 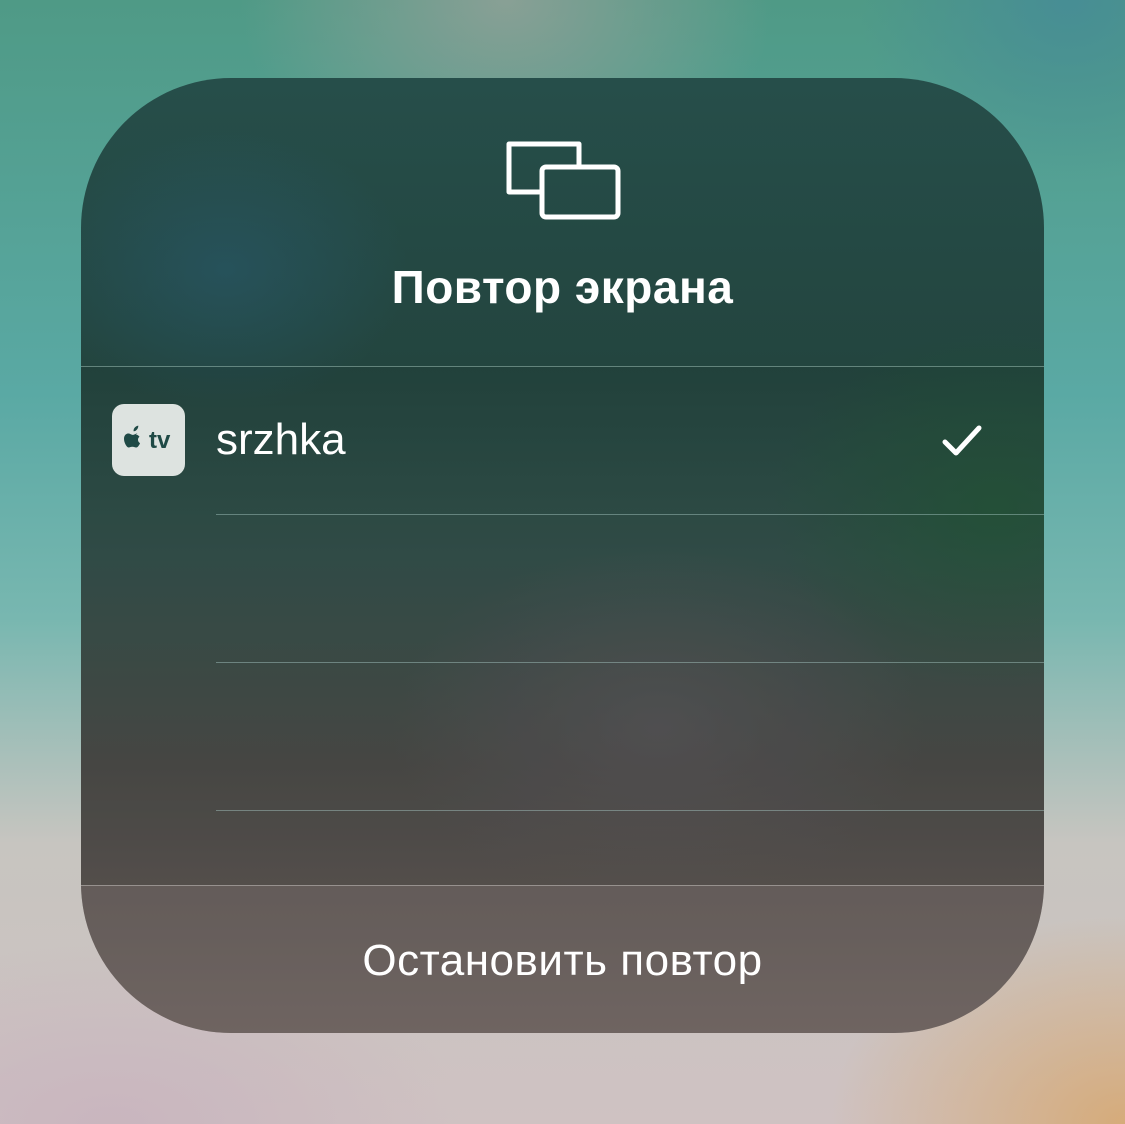 What do you see at coordinates (562, 287) in the screenshot?
I see `panel-title: Повтор экрана` at bounding box center [562, 287].